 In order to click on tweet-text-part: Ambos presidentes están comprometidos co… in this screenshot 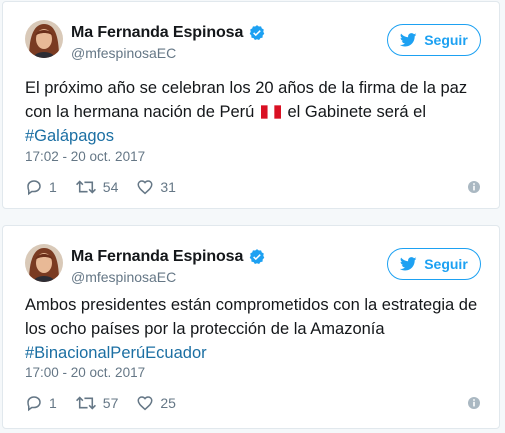, I will do `click(251, 317)`.